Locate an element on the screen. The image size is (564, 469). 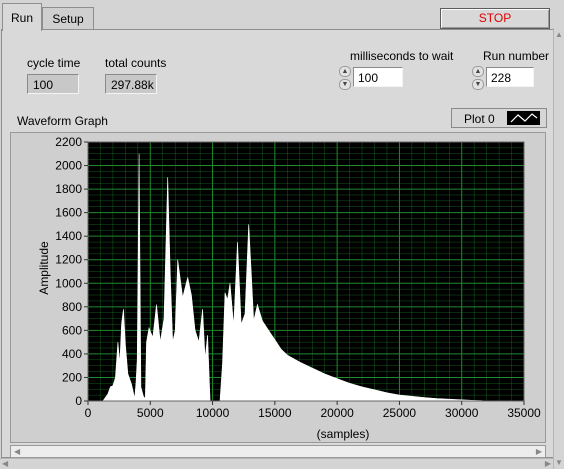
scroll-up-icon: ▲ is located at coordinates (559, 34).